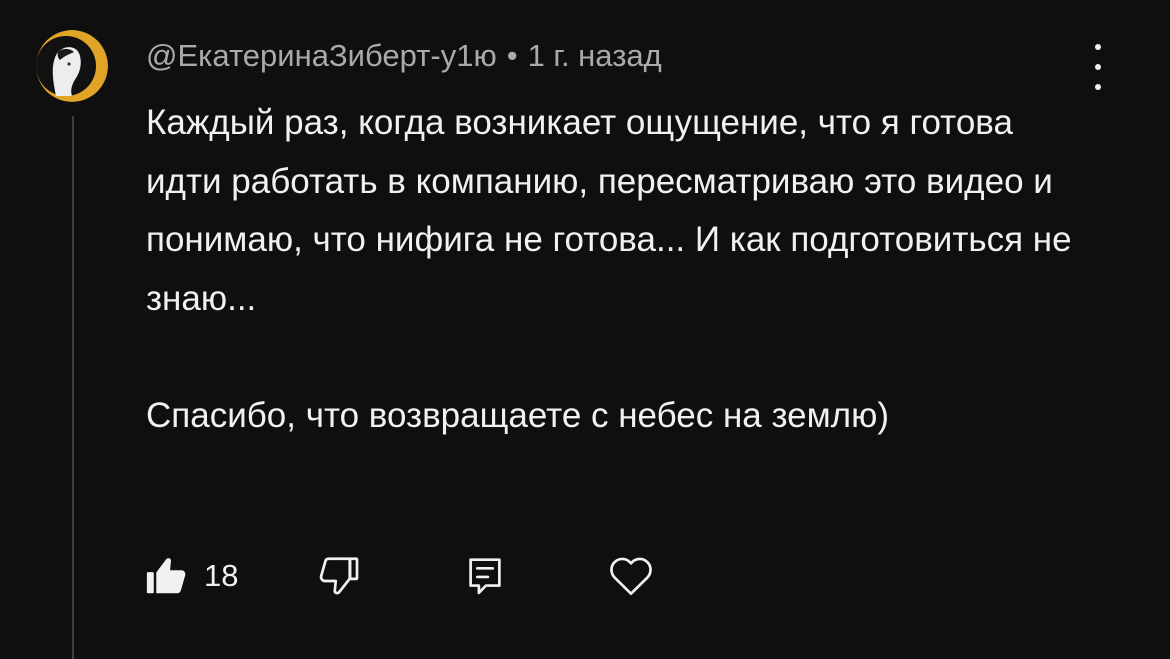 This screenshot has height=659, width=1170. I want to click on dislike-button, so click(339, 576).